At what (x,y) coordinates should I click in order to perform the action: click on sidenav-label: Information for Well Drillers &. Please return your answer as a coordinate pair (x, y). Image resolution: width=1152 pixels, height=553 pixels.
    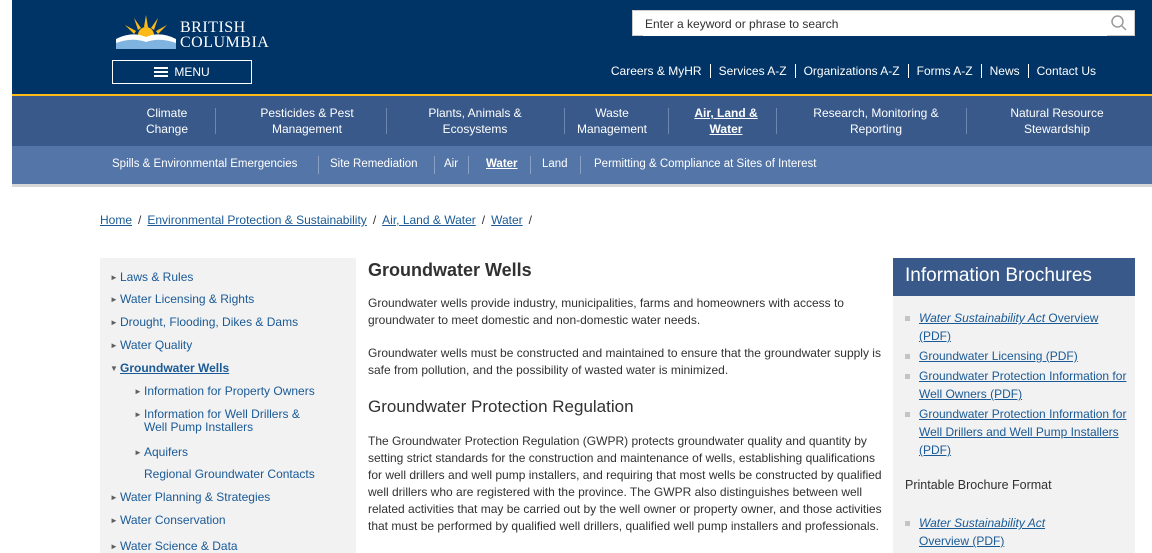
    Looking at the image, I should click on (222, 414).